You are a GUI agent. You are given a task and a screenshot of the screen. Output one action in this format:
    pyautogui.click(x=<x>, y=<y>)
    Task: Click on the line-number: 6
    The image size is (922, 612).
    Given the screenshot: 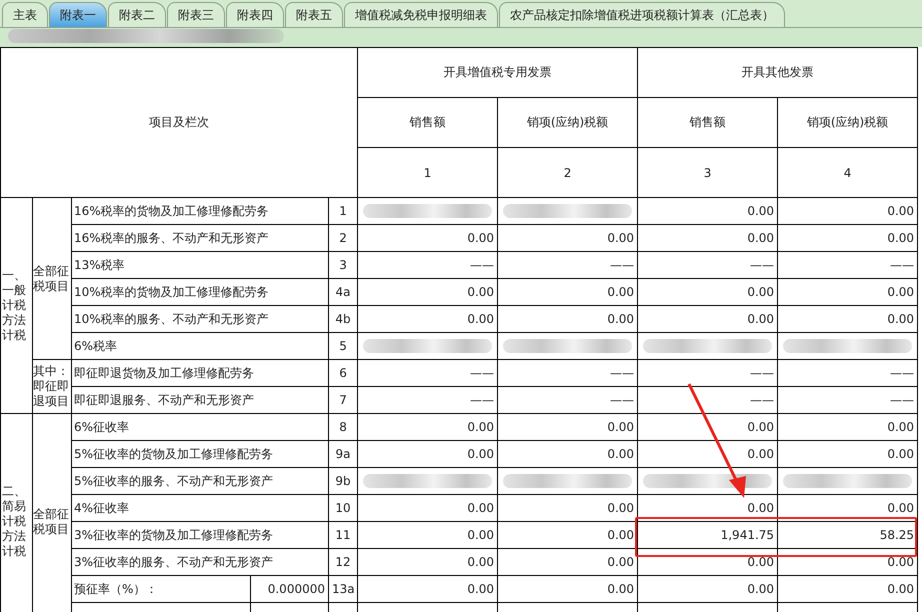 What is the action you would take?
    pyautogui.click(x=343, y=373)
    